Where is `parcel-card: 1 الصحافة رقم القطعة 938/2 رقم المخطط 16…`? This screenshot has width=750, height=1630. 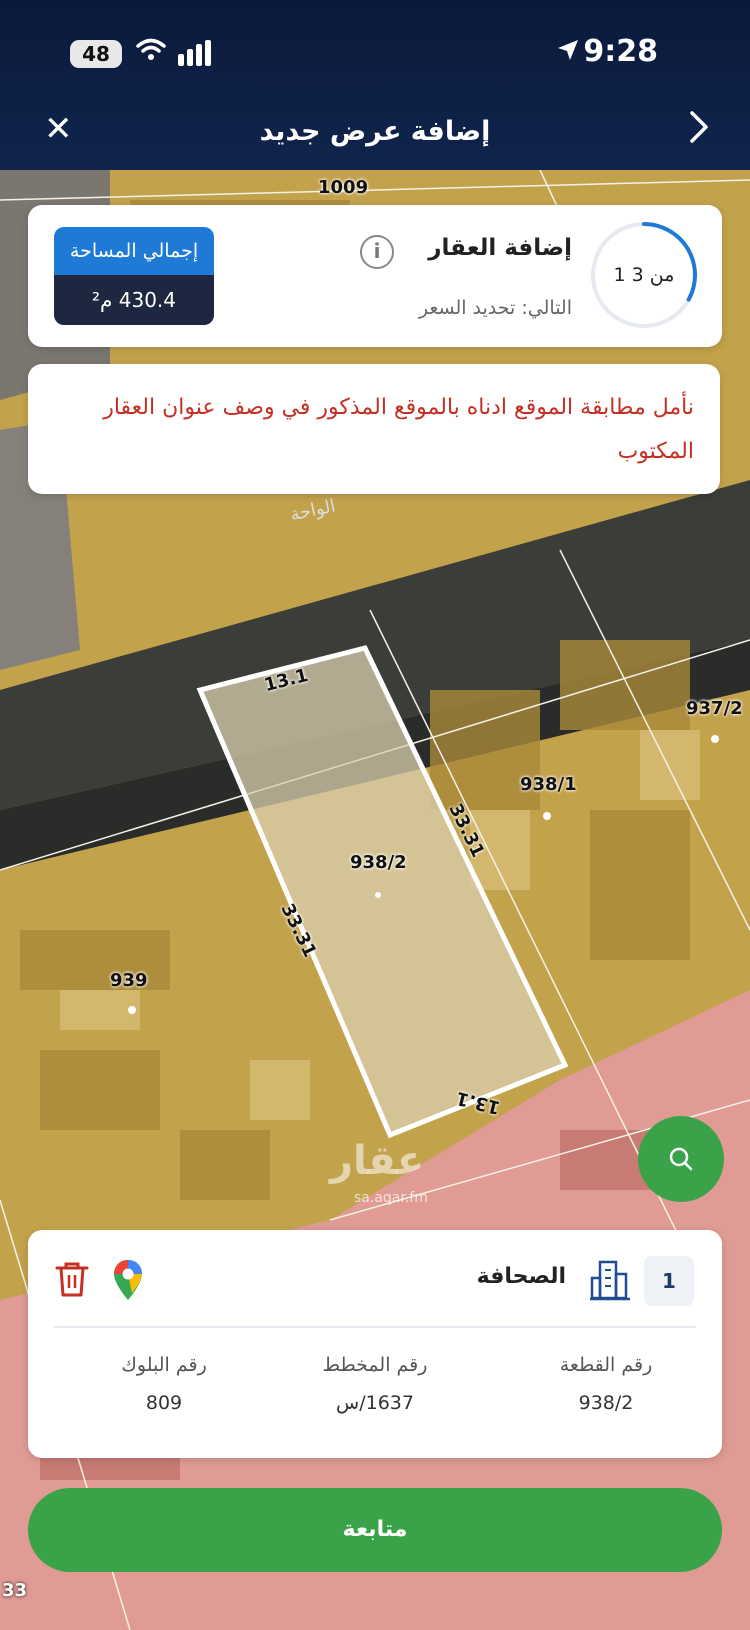
parcel-card: 1 الصحافة رقم القطعة 938/2 رقم المخطط 16… is located at coordinates (375, 1344).